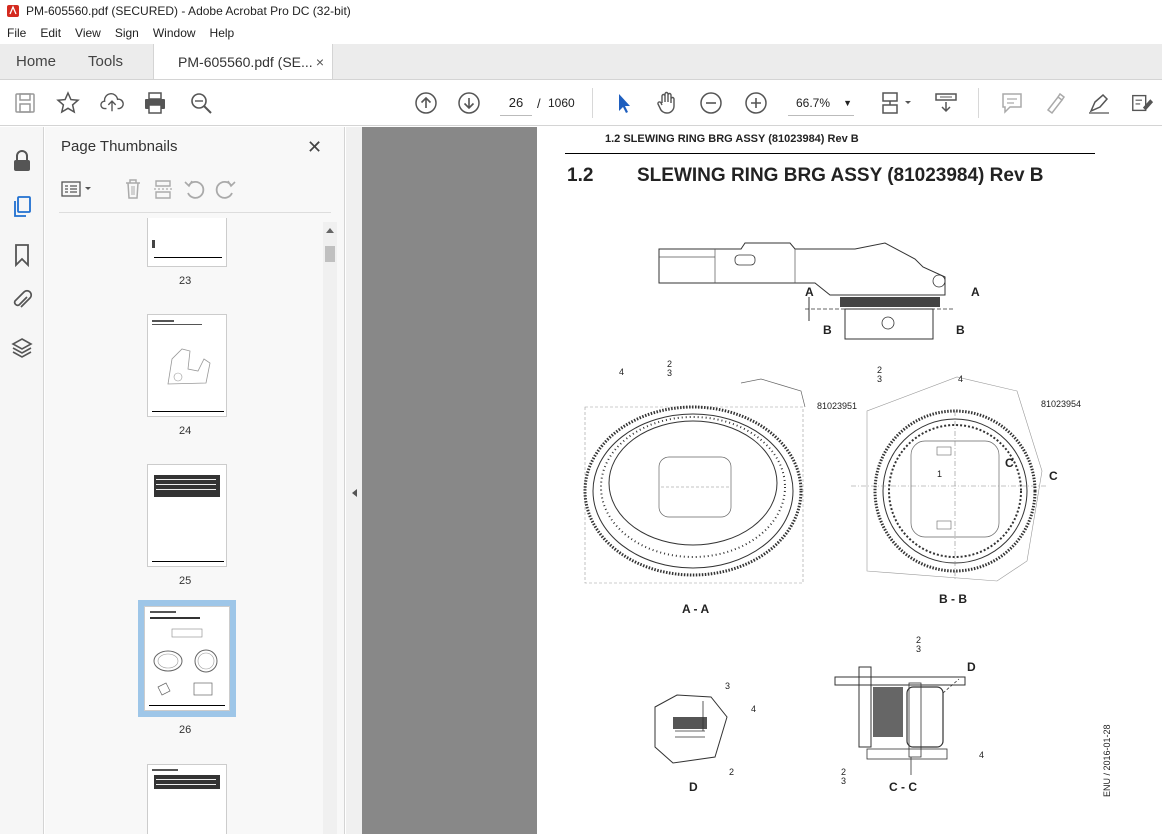 The height and width of the screenshot is (834, 1162). I want to click on section-marker-b-left: B, so click(827, 330).